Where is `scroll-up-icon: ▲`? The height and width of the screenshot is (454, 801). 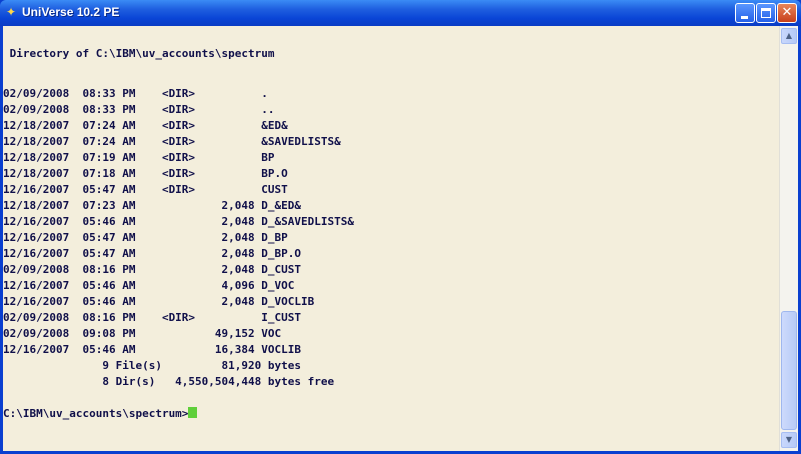 scroll-up-icon: ▲ is located at coordinates (789, 35).